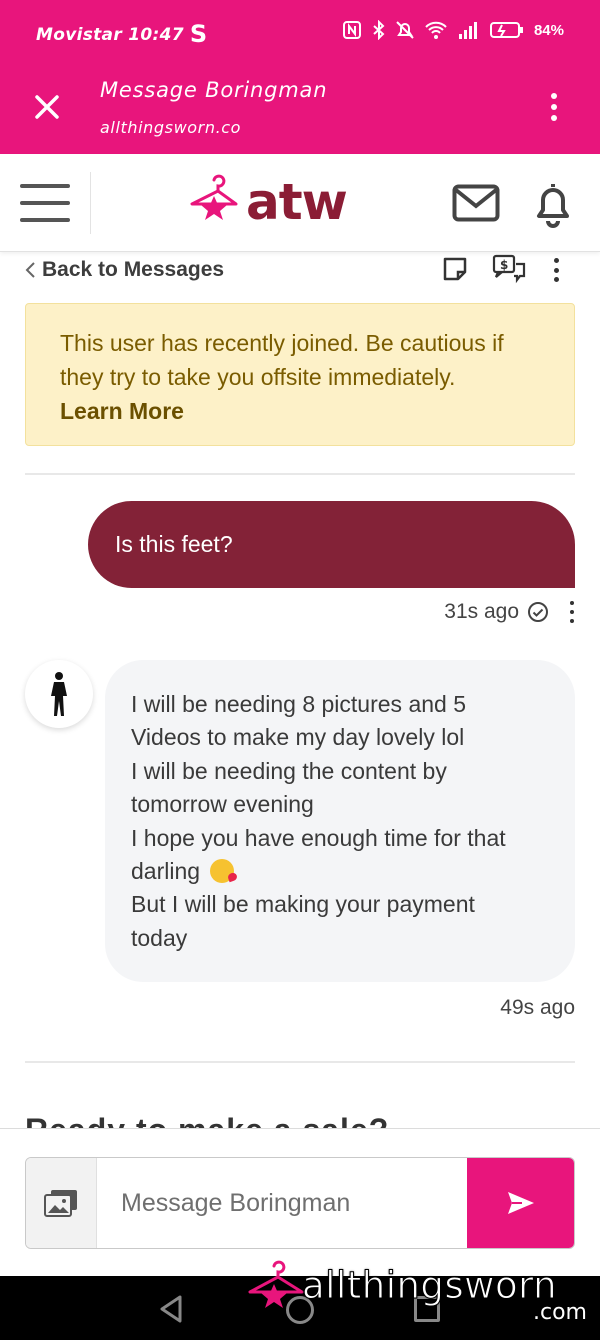 The height and width of the screenshot is (1340, 600). I want to click on site-nav: atw, so click(300, 203).